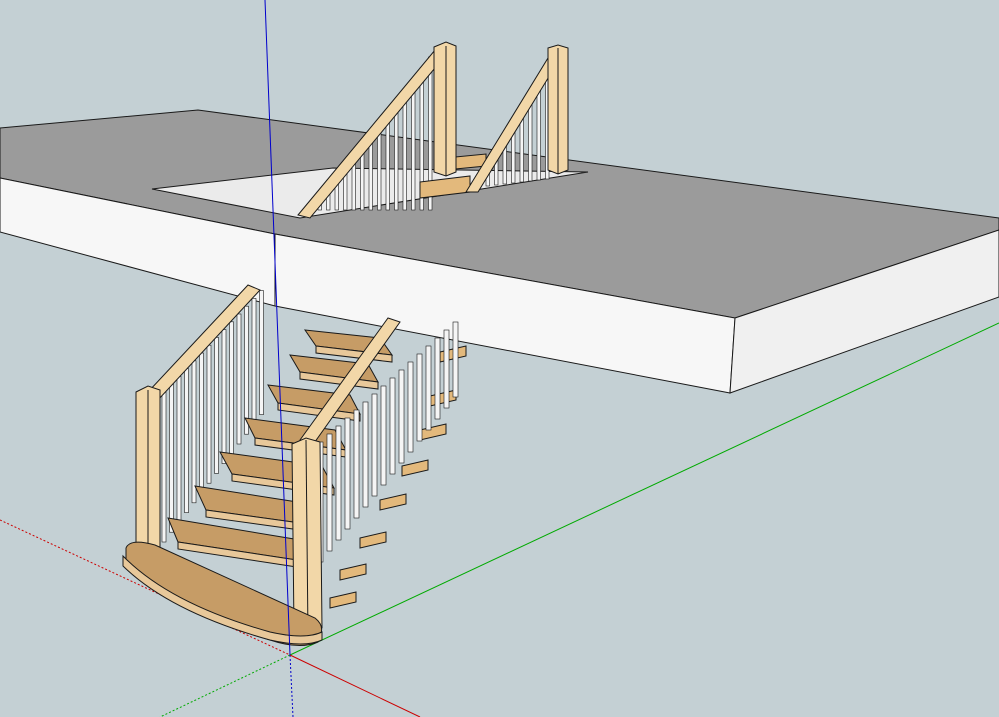  I want to click on green-axis-negative, so click(225, 685).